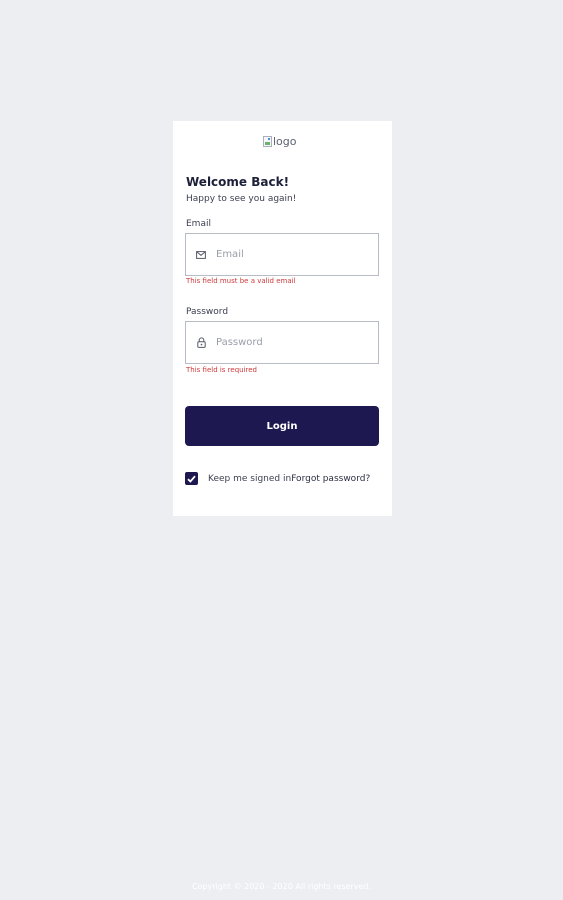  Describe the element at coordinates (222, 370) in the screenshot. I see `password-error: This field is required` at that location.